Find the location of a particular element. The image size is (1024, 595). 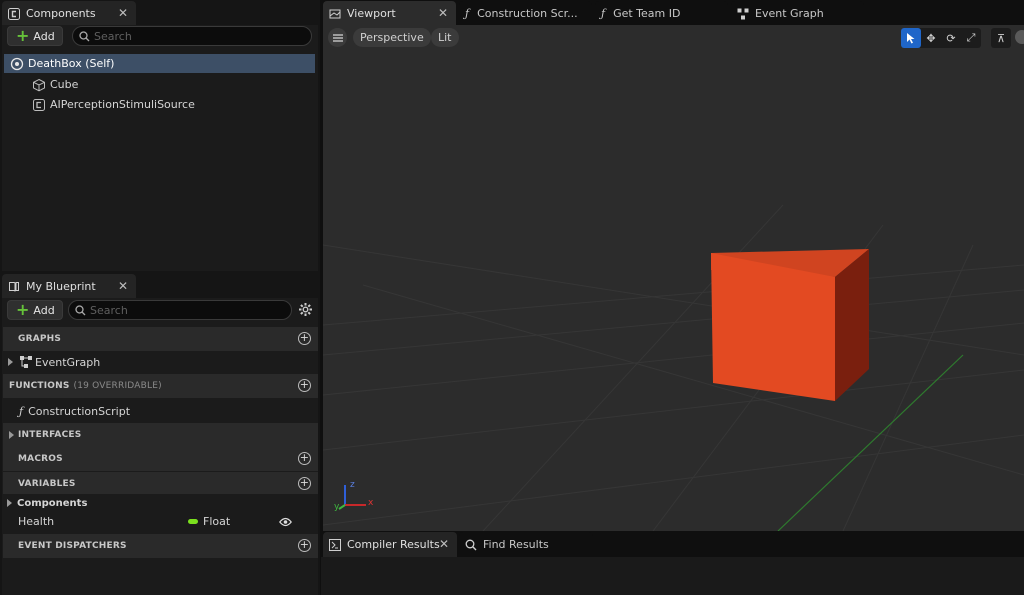

tab-viewport: Viewport ✕ is located at coordinates (389, 13).